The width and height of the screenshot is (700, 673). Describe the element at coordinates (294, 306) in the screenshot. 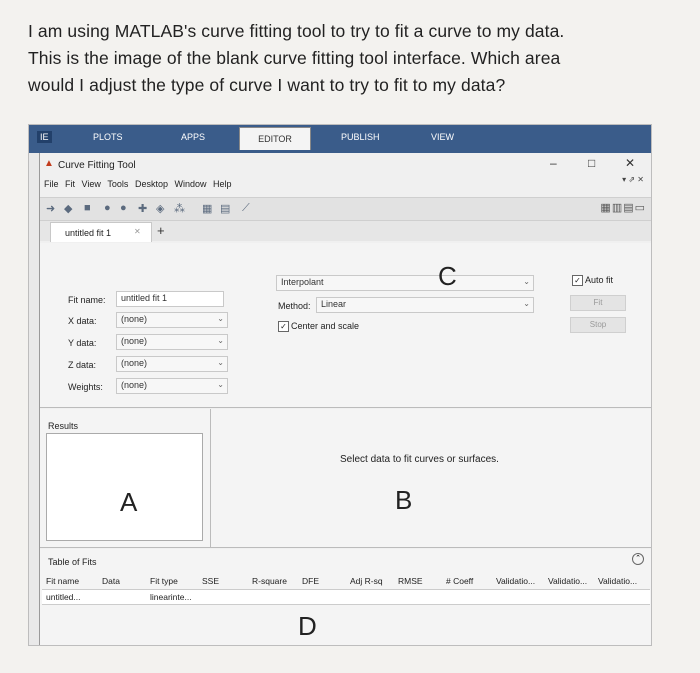

I see `method-label: Method:` at that location.